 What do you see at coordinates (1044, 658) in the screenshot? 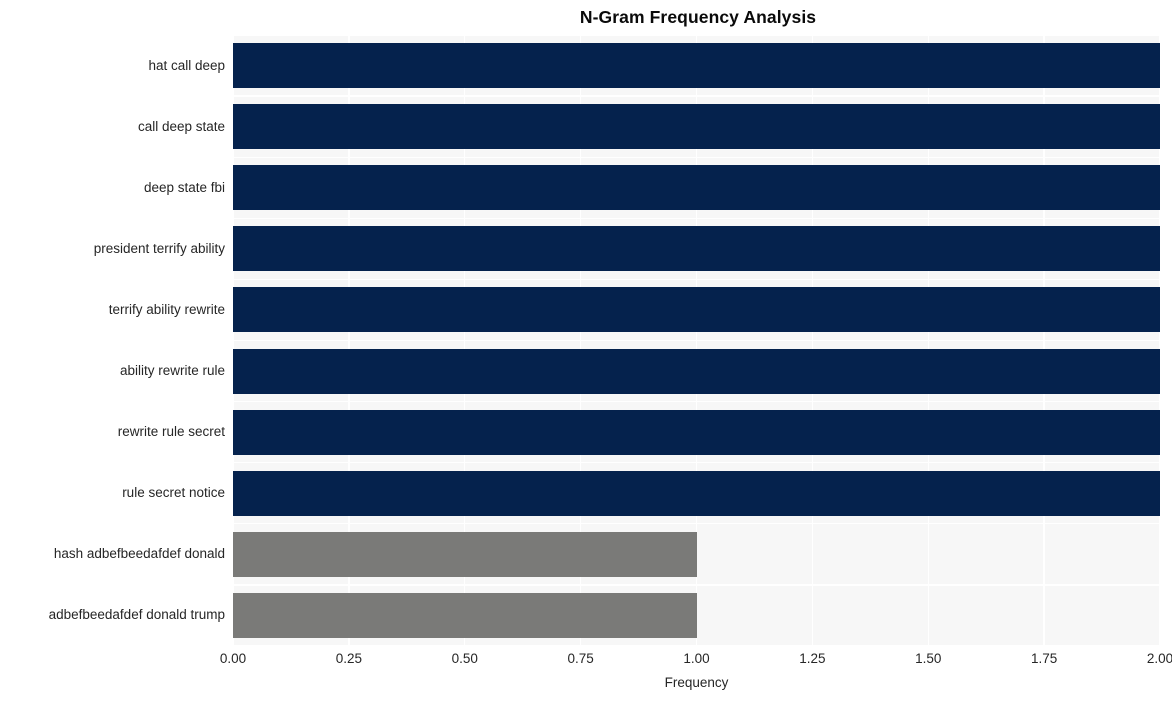
I see `x-axis-tick-label: 1.75` at bounding box center [1044, 658].